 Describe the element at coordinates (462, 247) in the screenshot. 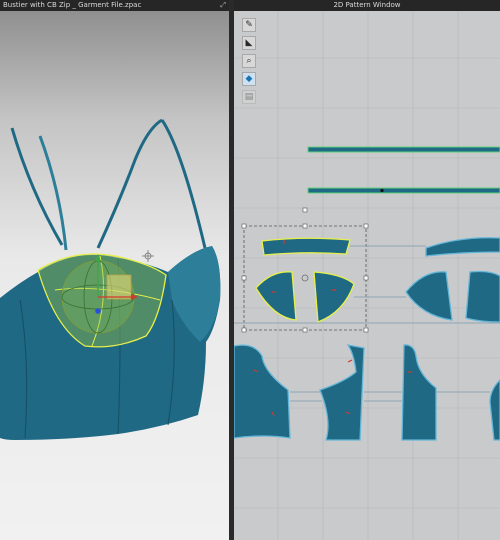

I see `upper-cup-band-mirror` at that location.